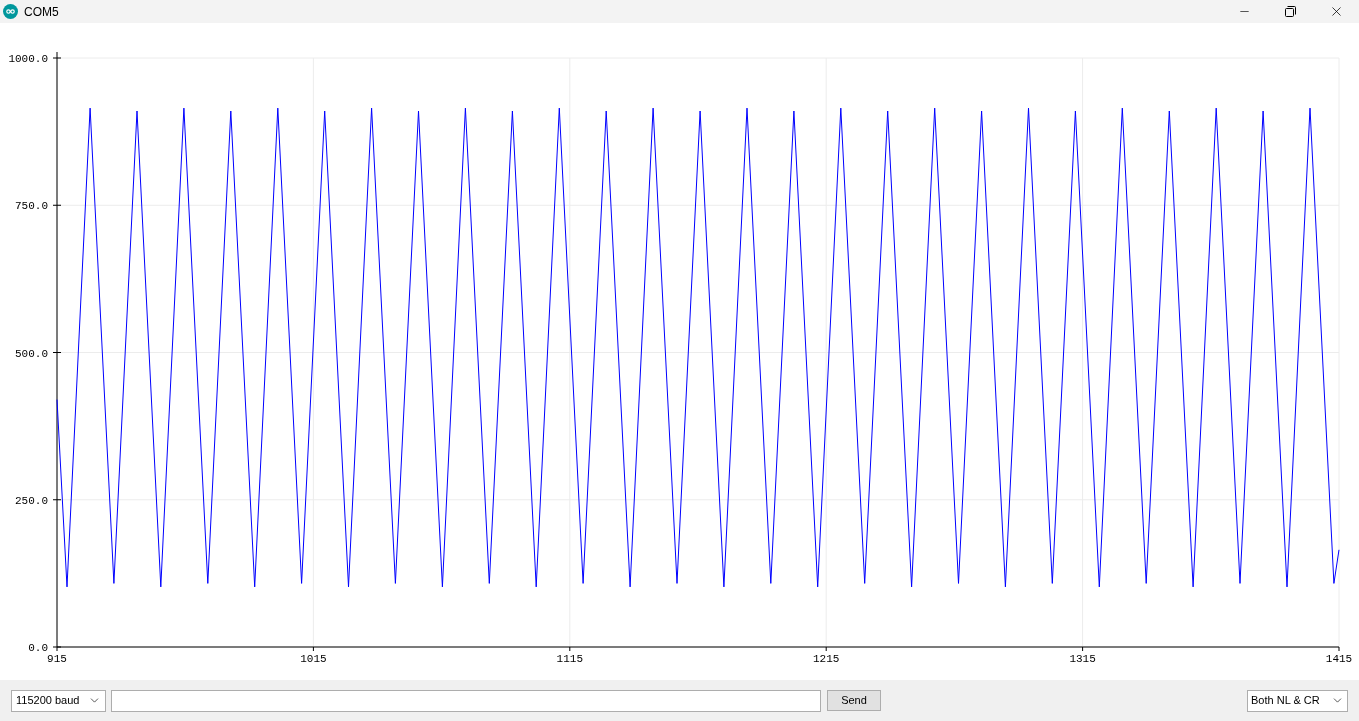  What do you see at coordinates (1290, 11) in the screenshot?
I see `restore-icon` at bounding box center [1290, 11].